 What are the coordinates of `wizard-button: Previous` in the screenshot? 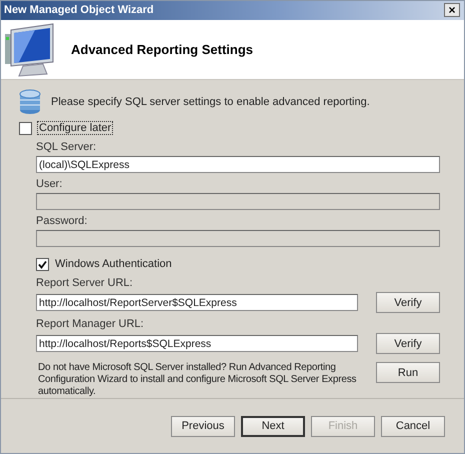 It's located at (203, 426).